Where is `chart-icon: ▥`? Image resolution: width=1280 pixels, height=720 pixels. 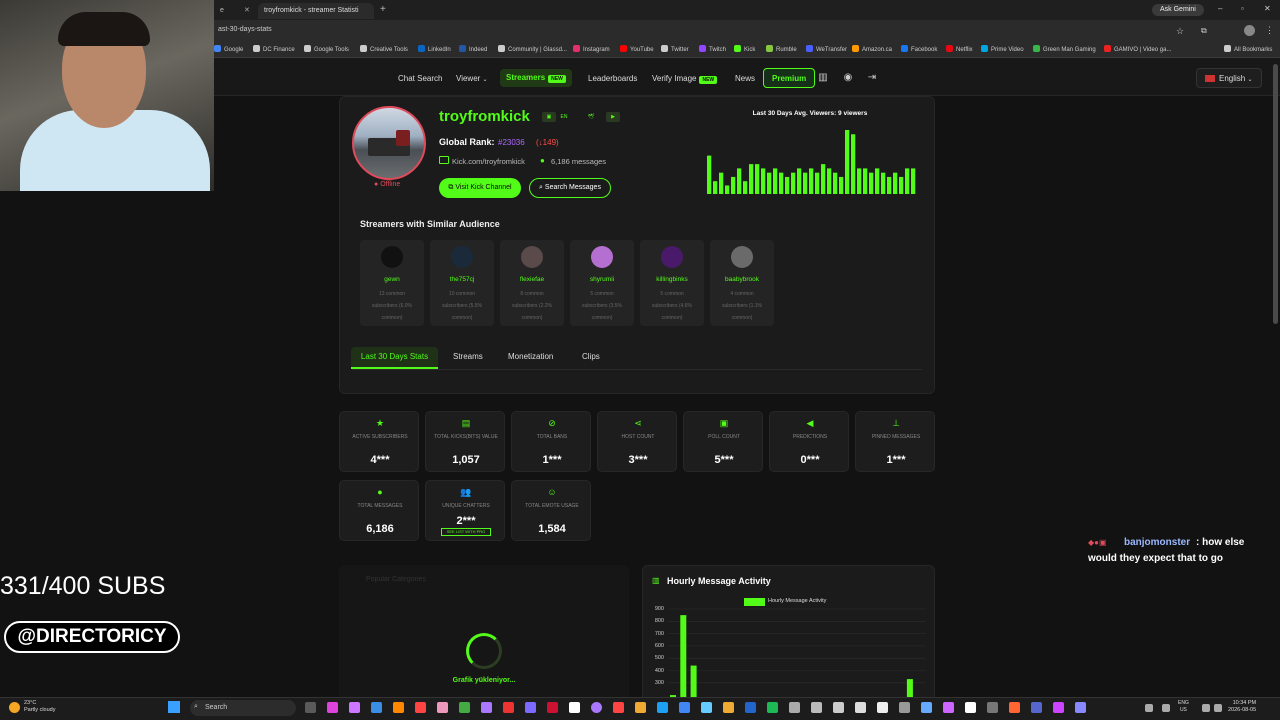 chart-icon: ▥ is located at coordinates (823, 78).